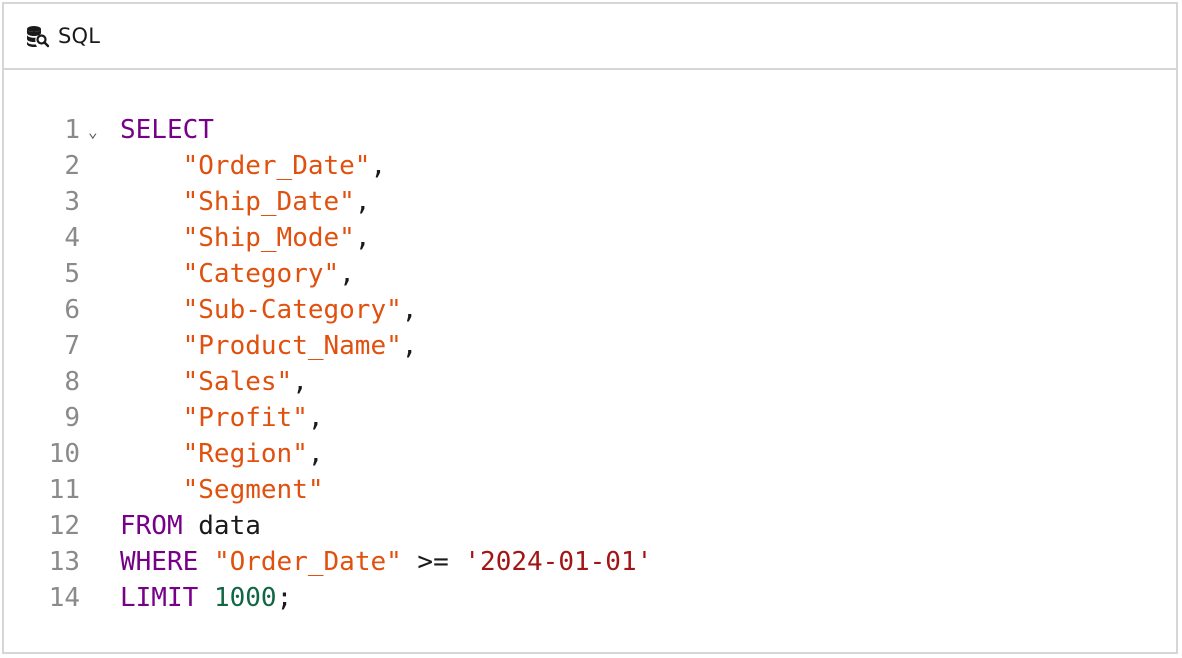 The height and width of the screenshot is (658, 1182). I want to click on code-text: "Sub-Category",, so click(269, 310).